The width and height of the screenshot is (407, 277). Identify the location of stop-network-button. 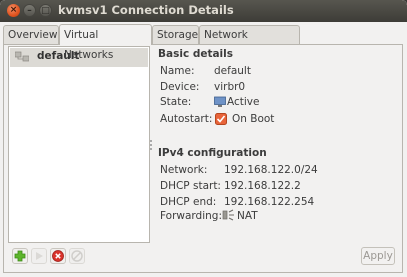
(58, 256).